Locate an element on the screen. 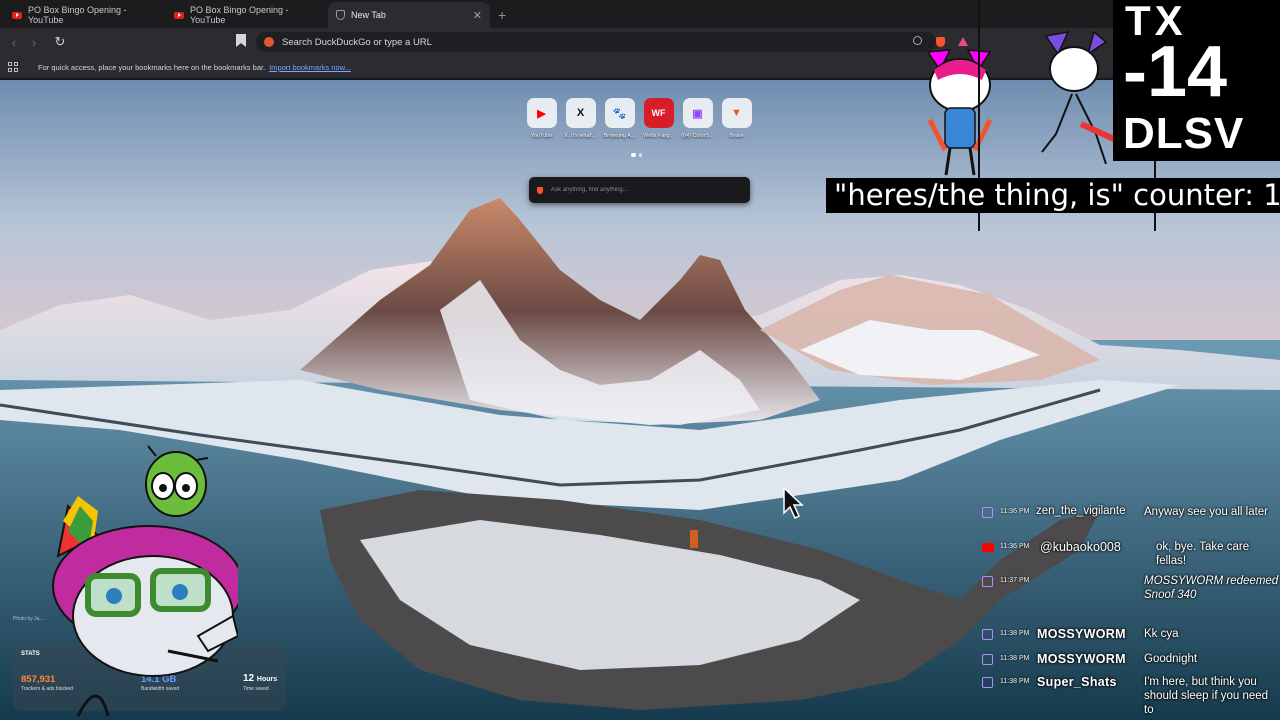 The height and width of the screenshot is (720, 1280). top-site-youtube: ▶ YouTube is located at coordinates (541, 118).